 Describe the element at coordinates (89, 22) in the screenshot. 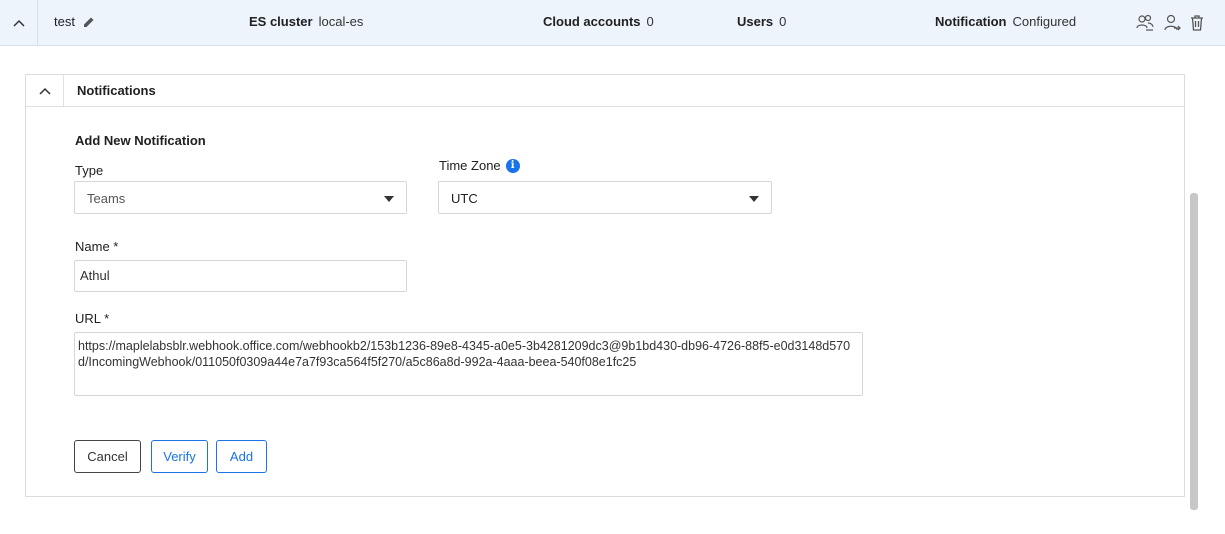

I see `edit-icon` at that location.